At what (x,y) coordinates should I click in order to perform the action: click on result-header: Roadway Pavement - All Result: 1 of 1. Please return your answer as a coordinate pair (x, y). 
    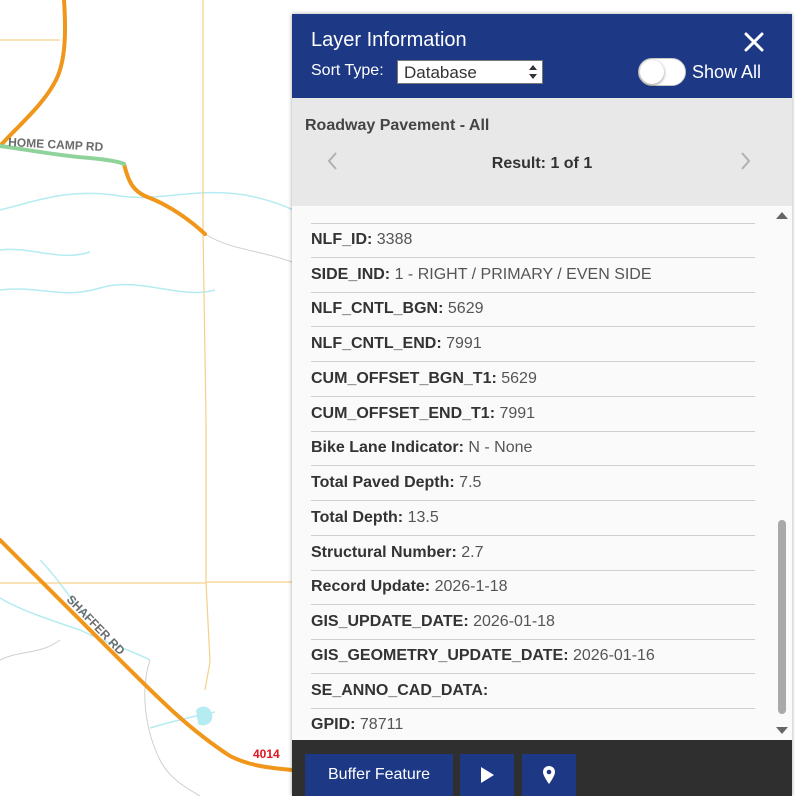
    Looking at the image, I should click on (542, 152).